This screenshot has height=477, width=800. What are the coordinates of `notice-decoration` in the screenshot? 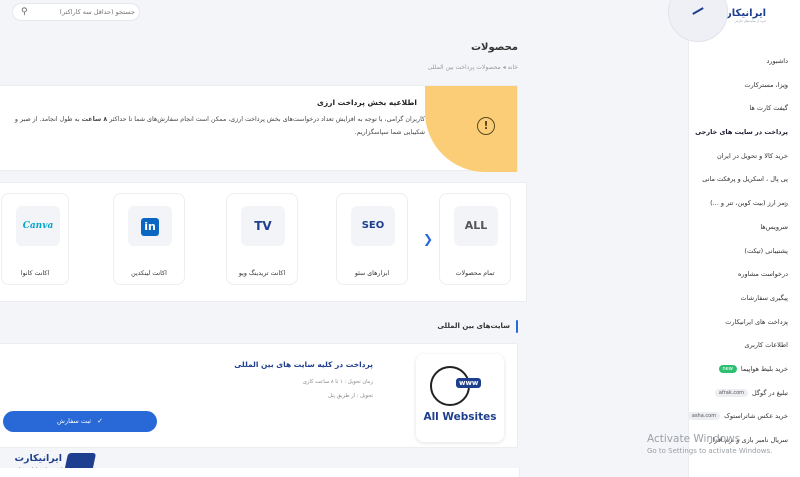 It's located at (471, 129).